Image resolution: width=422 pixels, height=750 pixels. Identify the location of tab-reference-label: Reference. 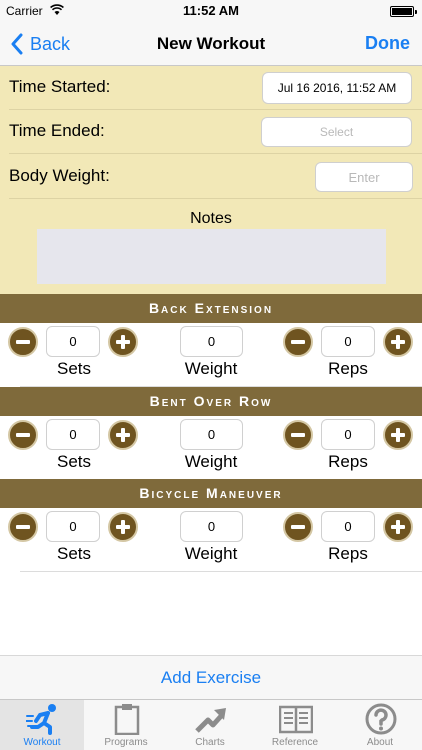
(295, 742).